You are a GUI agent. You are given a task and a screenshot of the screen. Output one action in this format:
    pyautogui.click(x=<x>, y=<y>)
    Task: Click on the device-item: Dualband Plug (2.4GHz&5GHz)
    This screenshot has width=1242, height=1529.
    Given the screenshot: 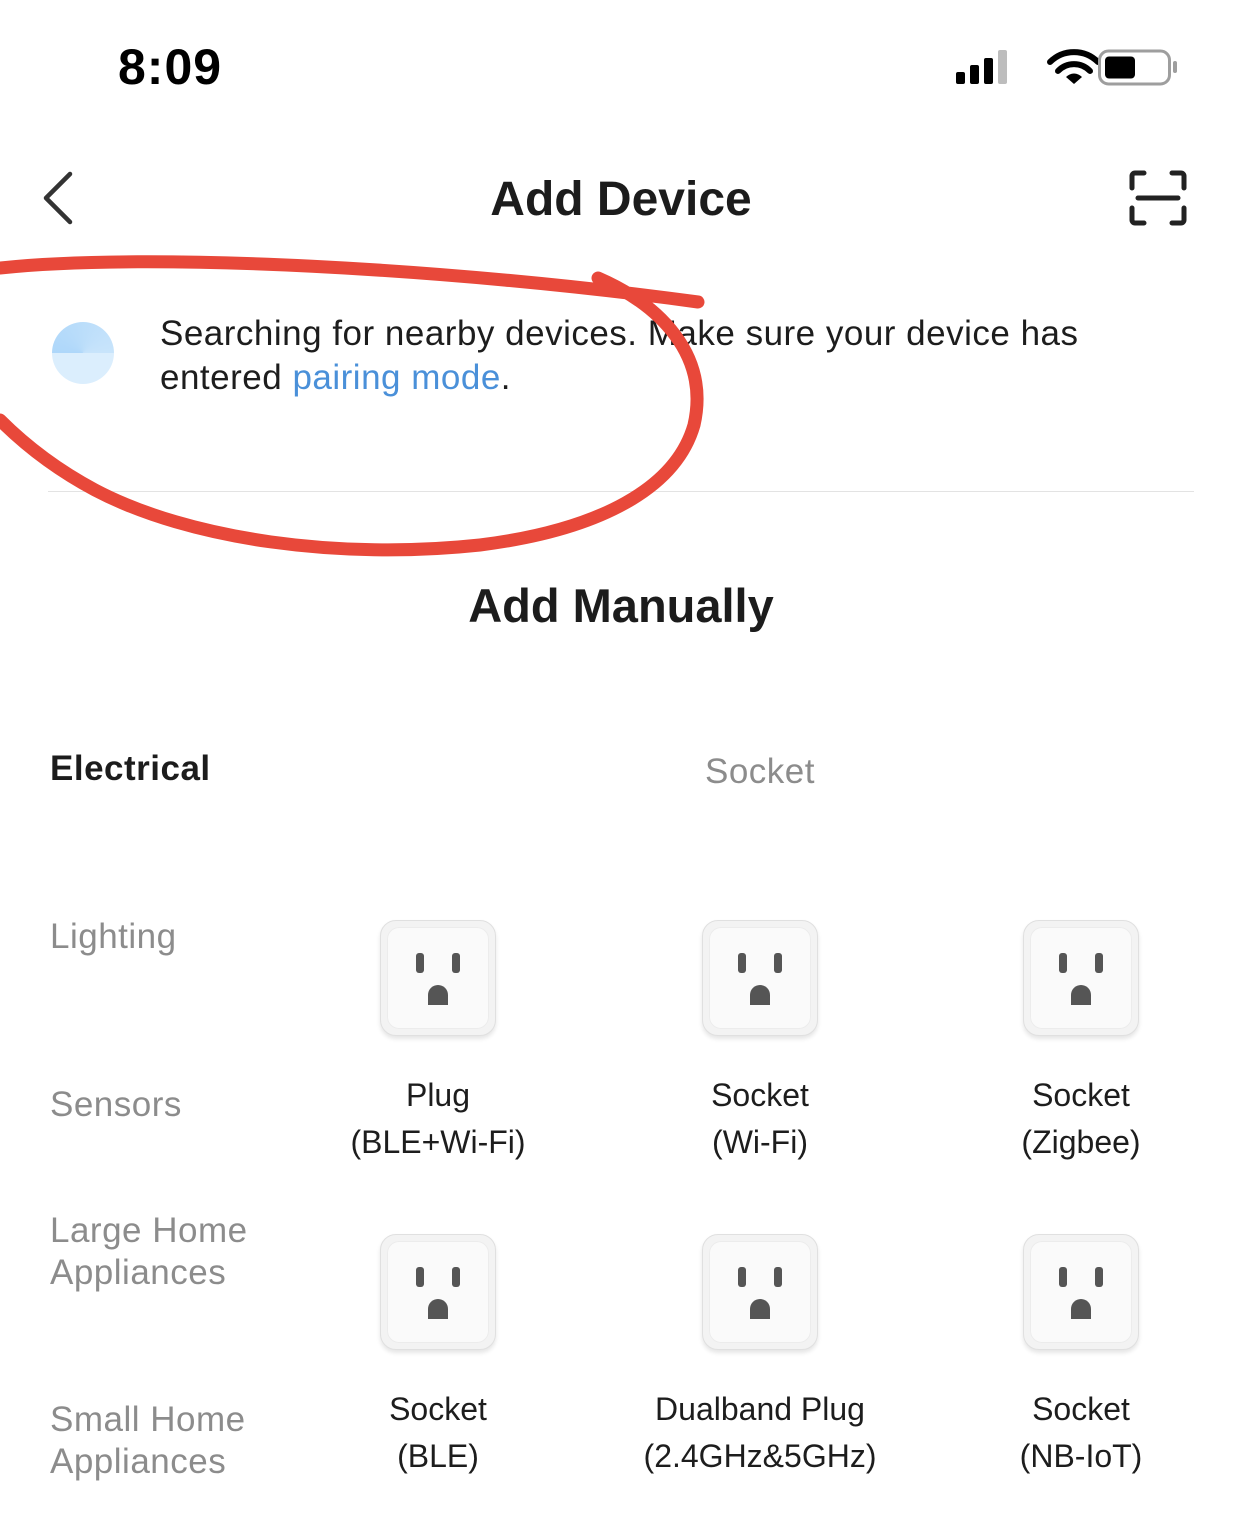 What is the action you would take?
    pyautogui.click(x=760, y=1357)
    